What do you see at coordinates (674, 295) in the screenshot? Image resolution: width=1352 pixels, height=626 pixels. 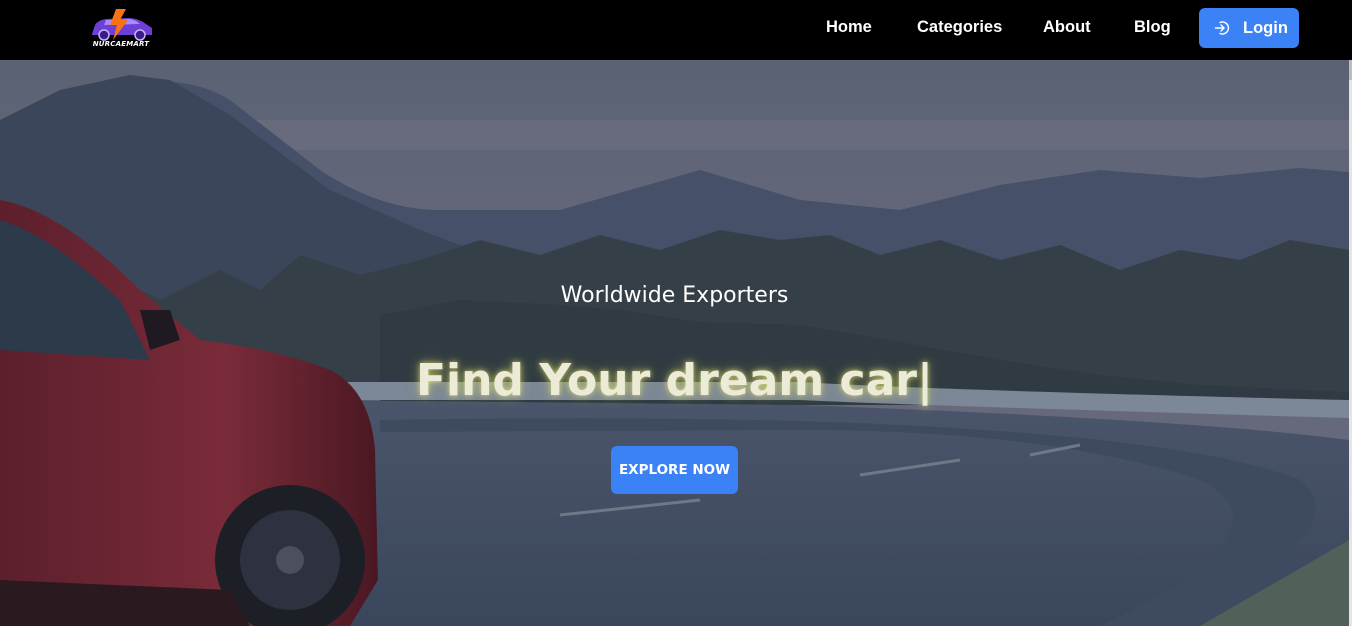 I see `hero-tagline: Worldwide Exporters` at bounding box center [674, 295].